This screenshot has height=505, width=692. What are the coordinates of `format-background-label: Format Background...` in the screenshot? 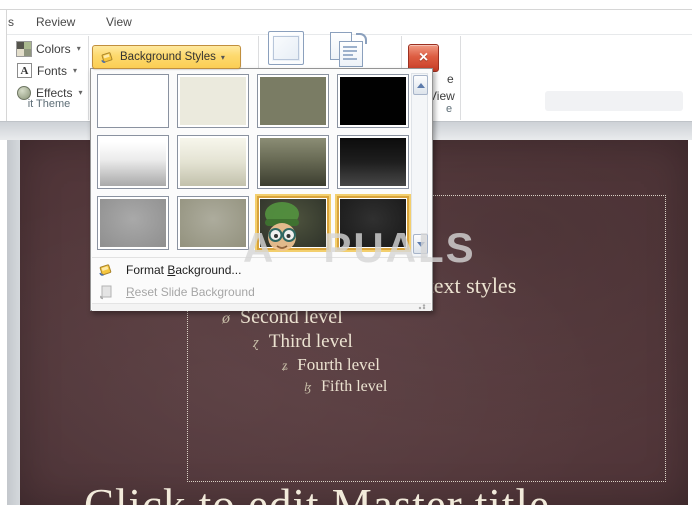 It's located at (184, 270).